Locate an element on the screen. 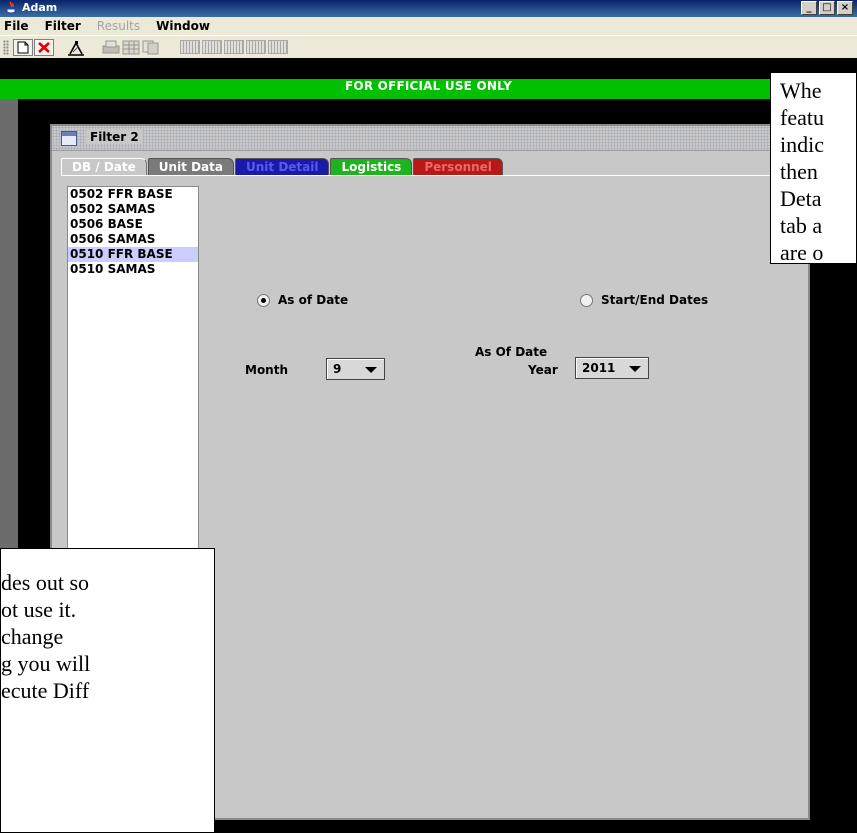 The width and height of the screenshot is (857, 833). callout-note-top: Whe featu indic then Deta tab a are o is located at coordinates (813, 168).